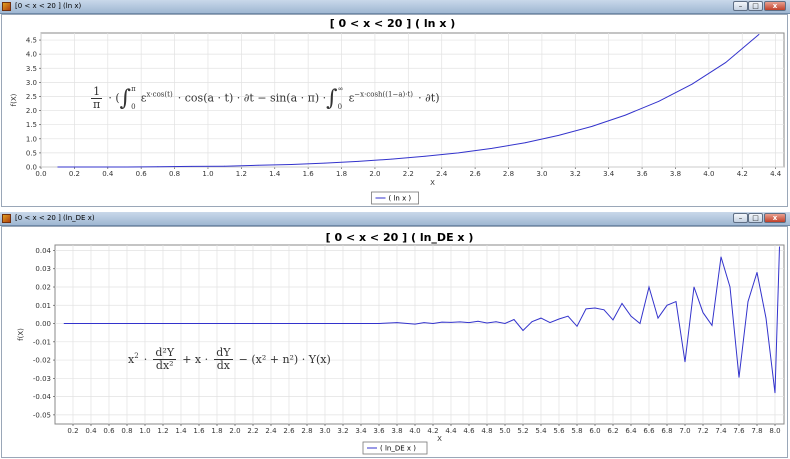 This screenshot has width=790, height=459. What do you see at coordinates (522, 431) in the screenshot?
I see `x-tick-label: 5.2` at bounding box center [522, 431].